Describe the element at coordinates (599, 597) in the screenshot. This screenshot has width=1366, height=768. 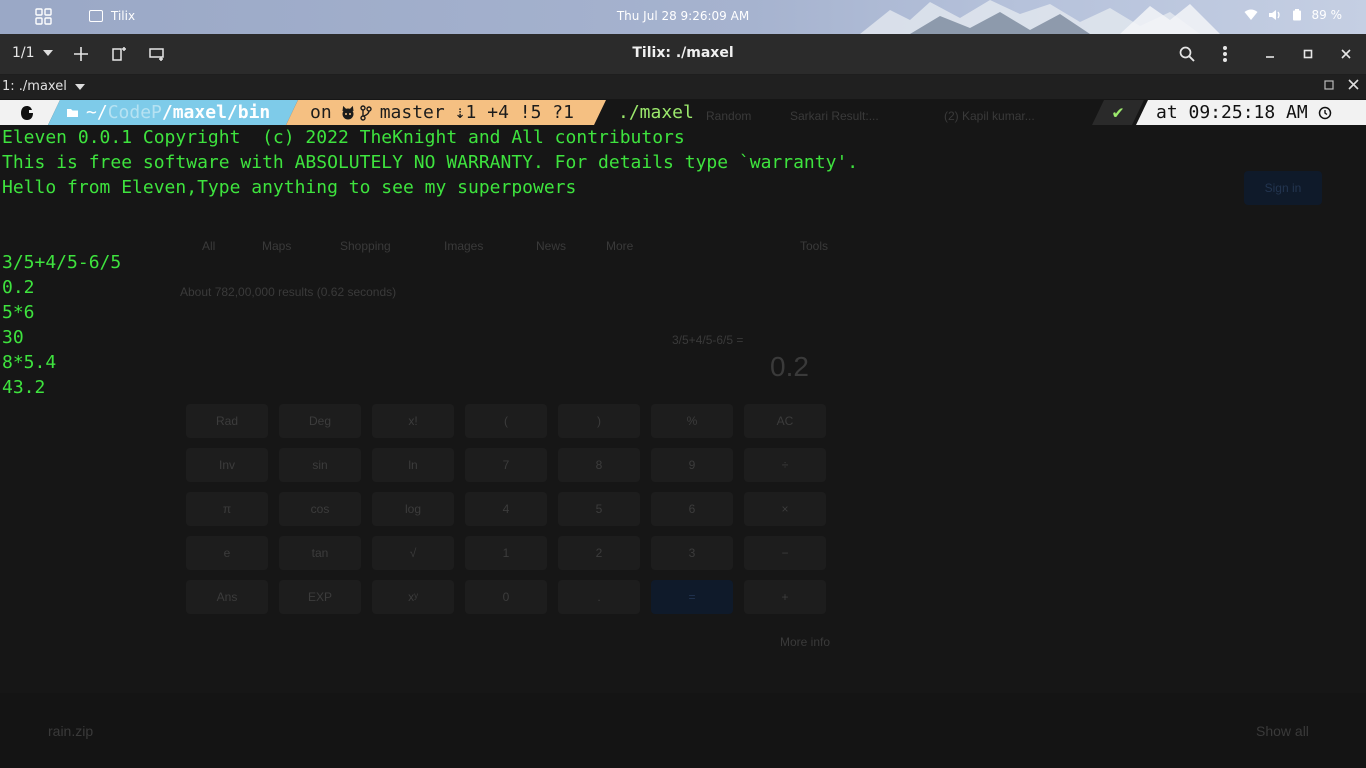
I see `ghost-calc-key: .` at that location.